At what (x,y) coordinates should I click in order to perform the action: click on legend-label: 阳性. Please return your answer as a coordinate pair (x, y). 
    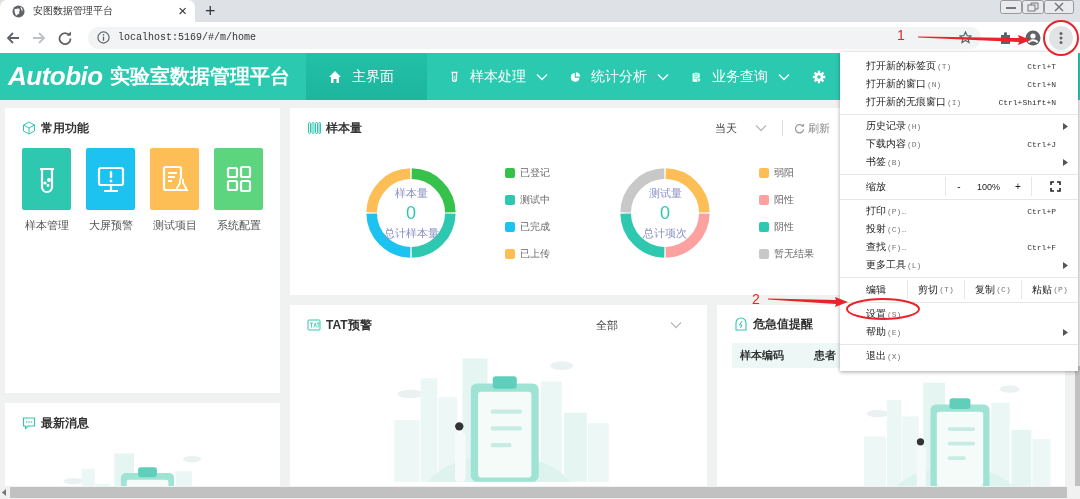
    Looking at the image, I should click on (784, 200).